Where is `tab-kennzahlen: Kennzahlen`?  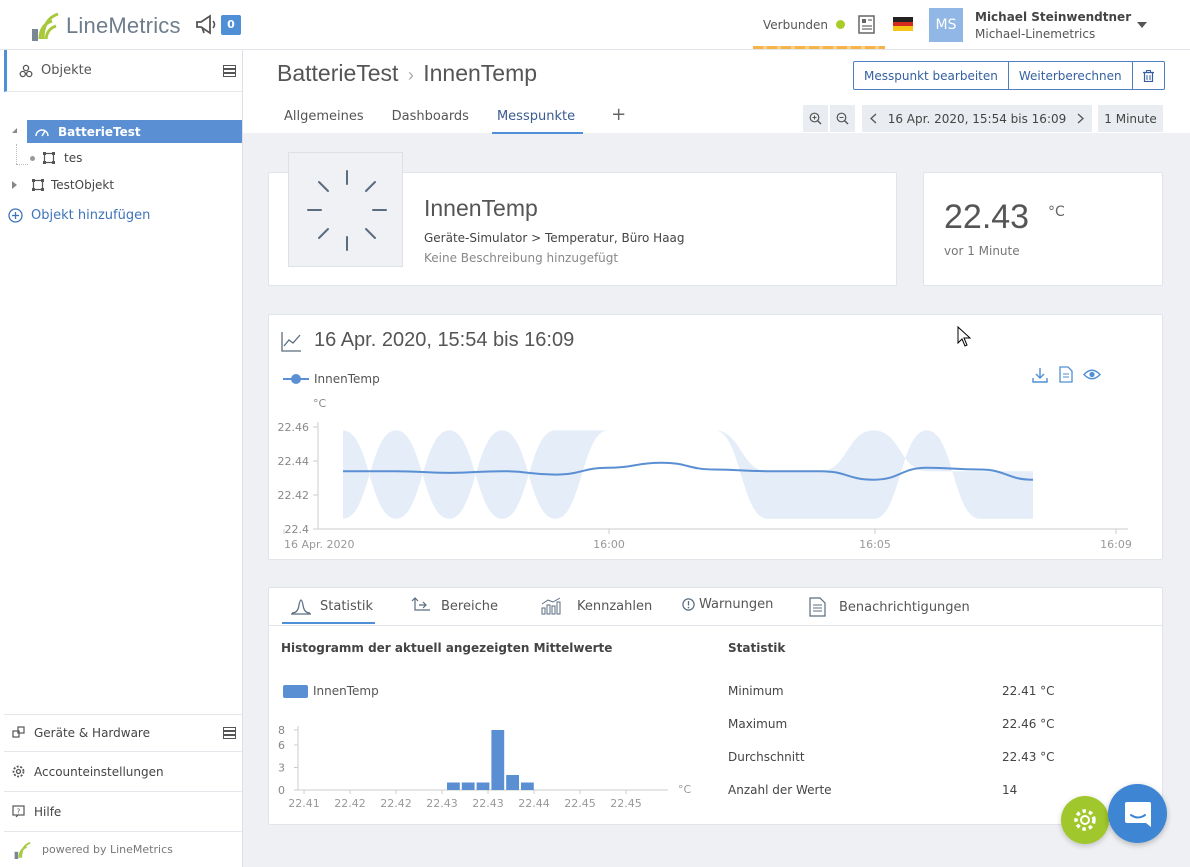
tab-kennzahlen: Kennzahlen is located at coordinates (596, 606).